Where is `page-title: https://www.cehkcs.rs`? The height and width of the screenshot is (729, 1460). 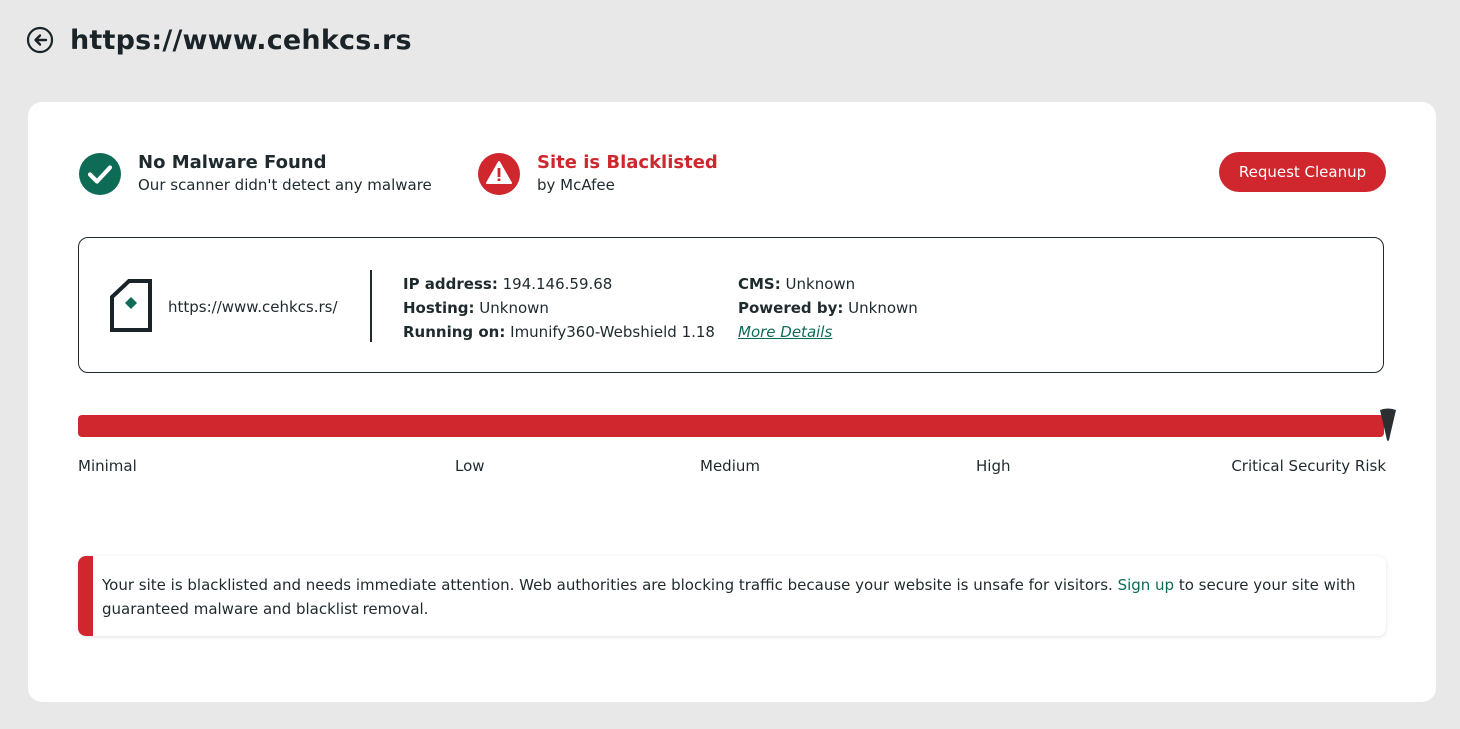
page-title: https://www.cehkcs.rs is located at coordinates (241, 40).